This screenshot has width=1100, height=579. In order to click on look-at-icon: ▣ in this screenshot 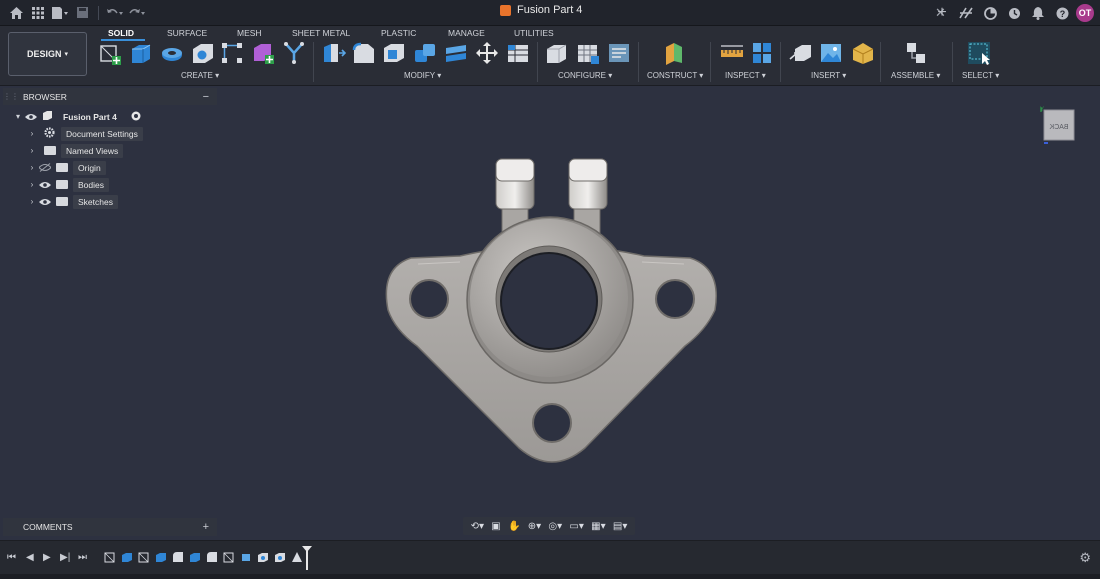, I will do `click(495, 526)`.